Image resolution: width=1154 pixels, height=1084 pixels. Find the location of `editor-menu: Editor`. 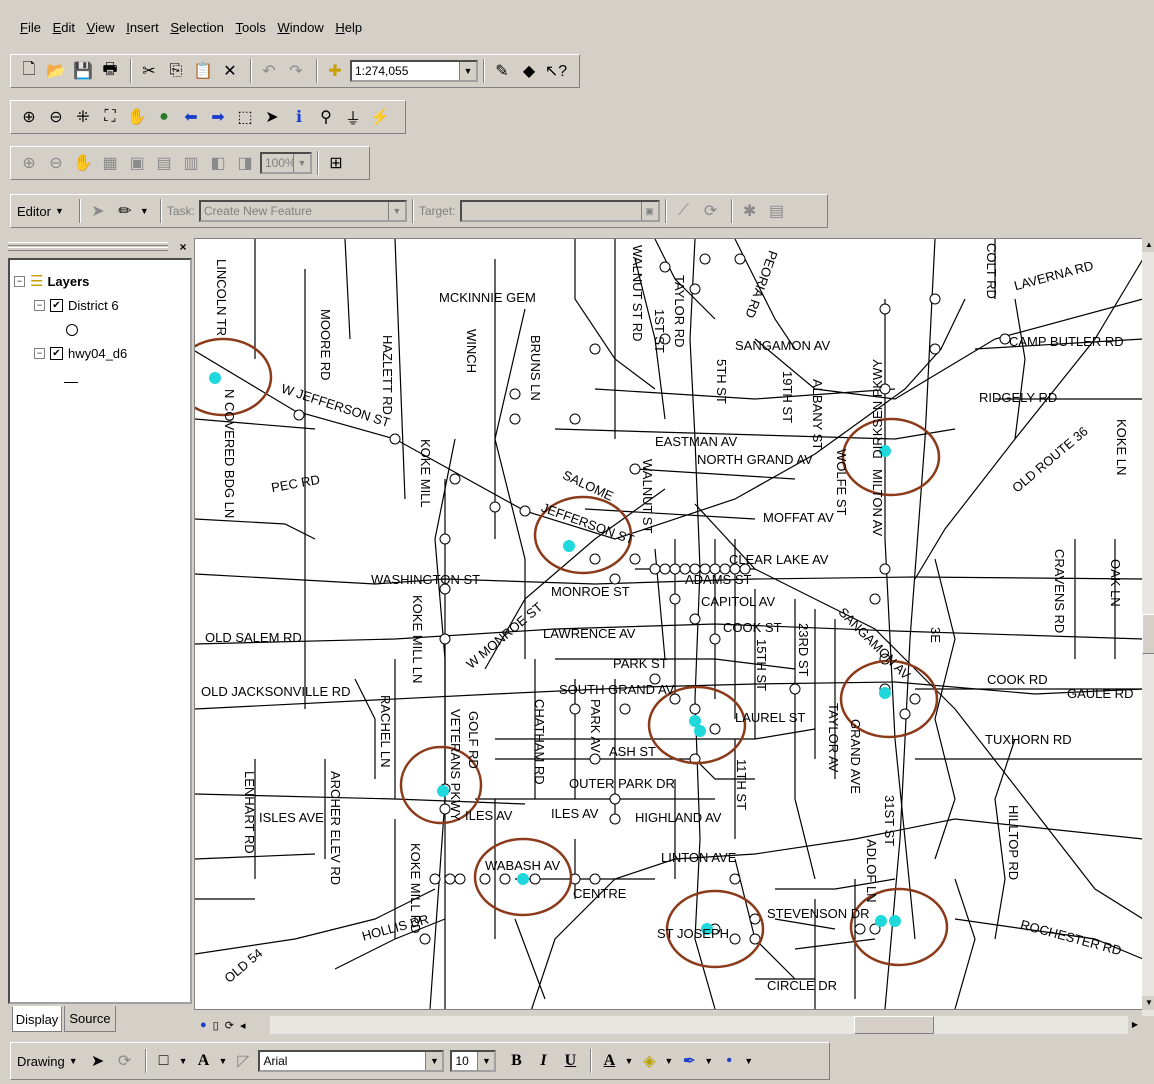

editor-menu: Editor is located at coordinates (34, 211).